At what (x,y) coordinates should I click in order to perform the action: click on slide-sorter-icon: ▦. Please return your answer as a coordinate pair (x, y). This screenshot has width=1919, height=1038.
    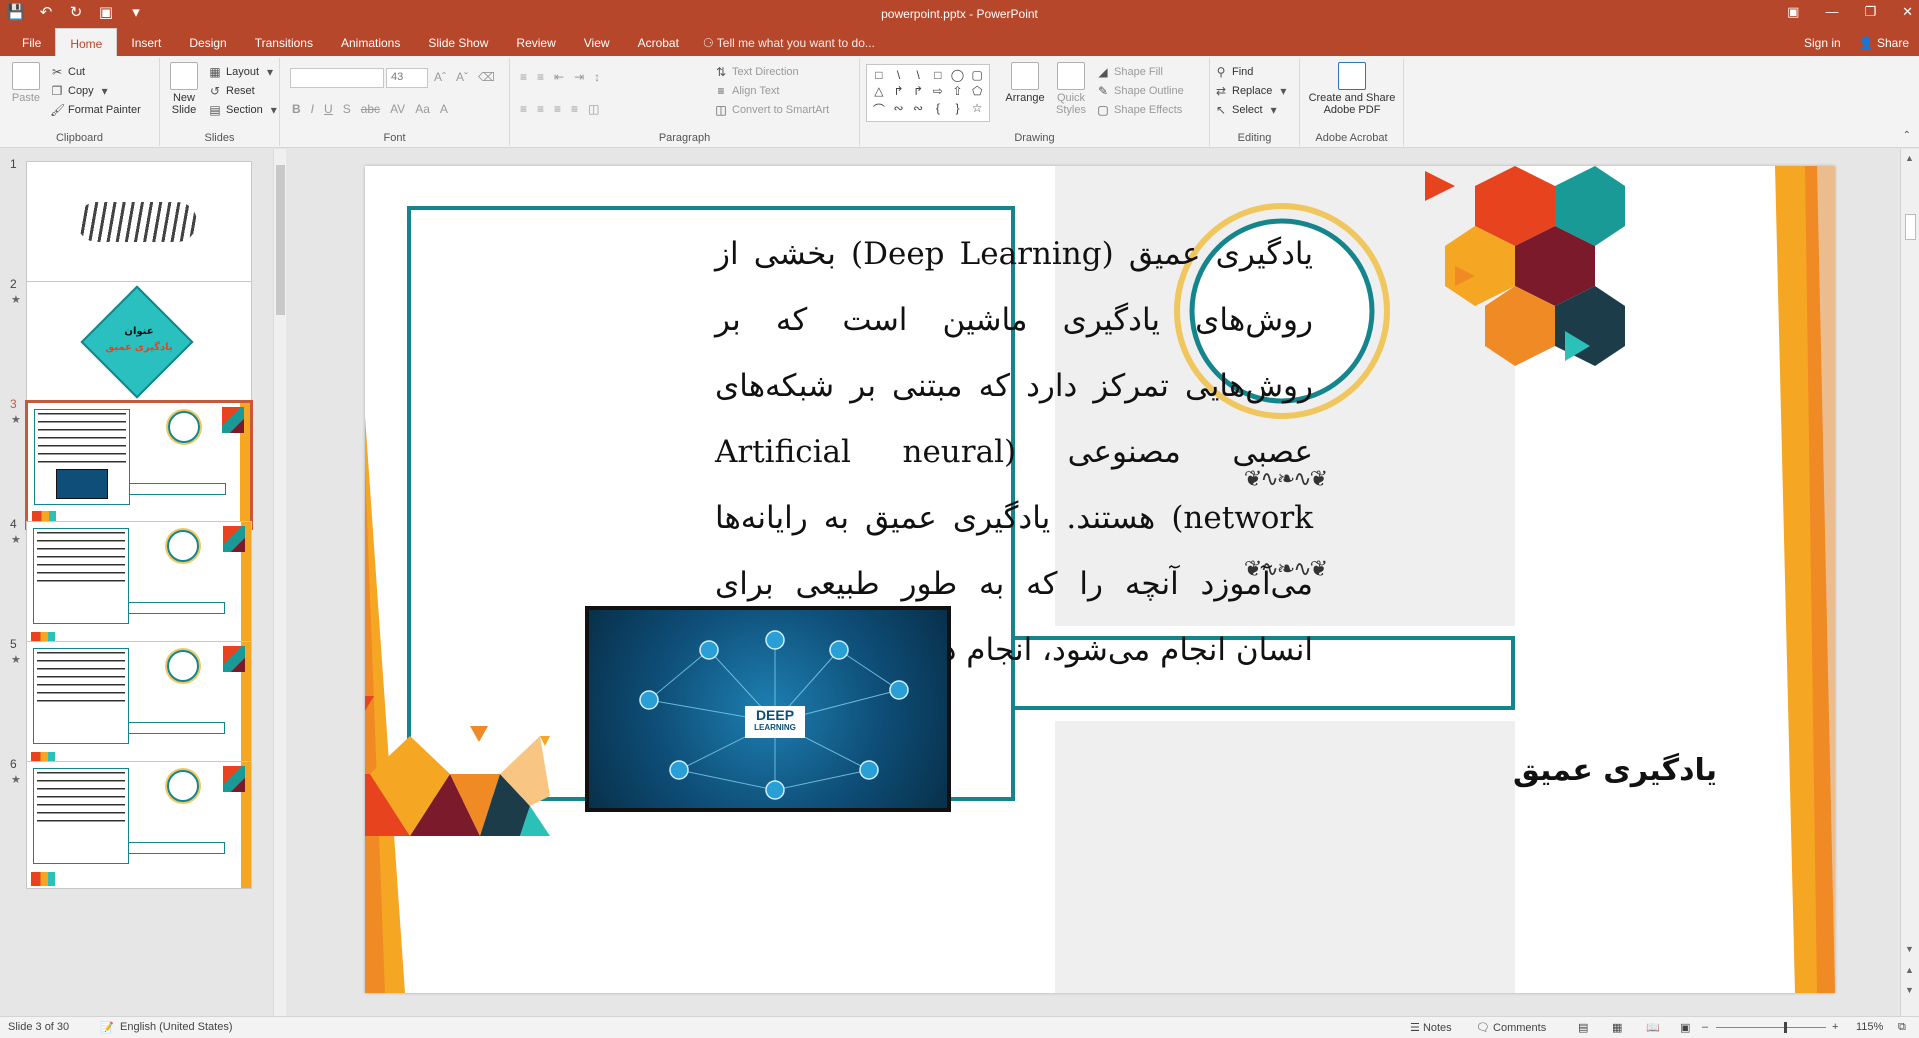
    Looking at the image, I should click on (1617, 1027).